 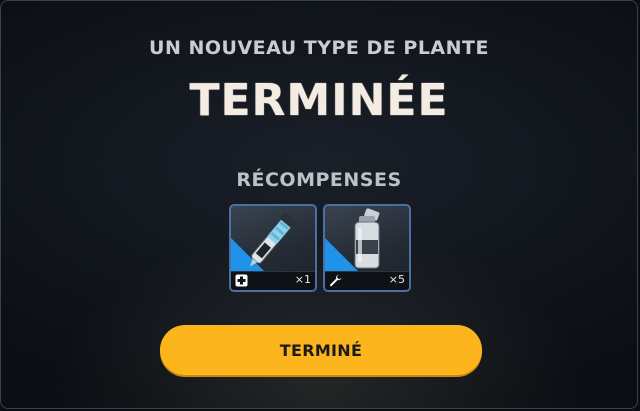 What do you see at coordinates (241, 280) in the screenshot?
I see `medical-plus-icon` at bounding box center [241, 280].